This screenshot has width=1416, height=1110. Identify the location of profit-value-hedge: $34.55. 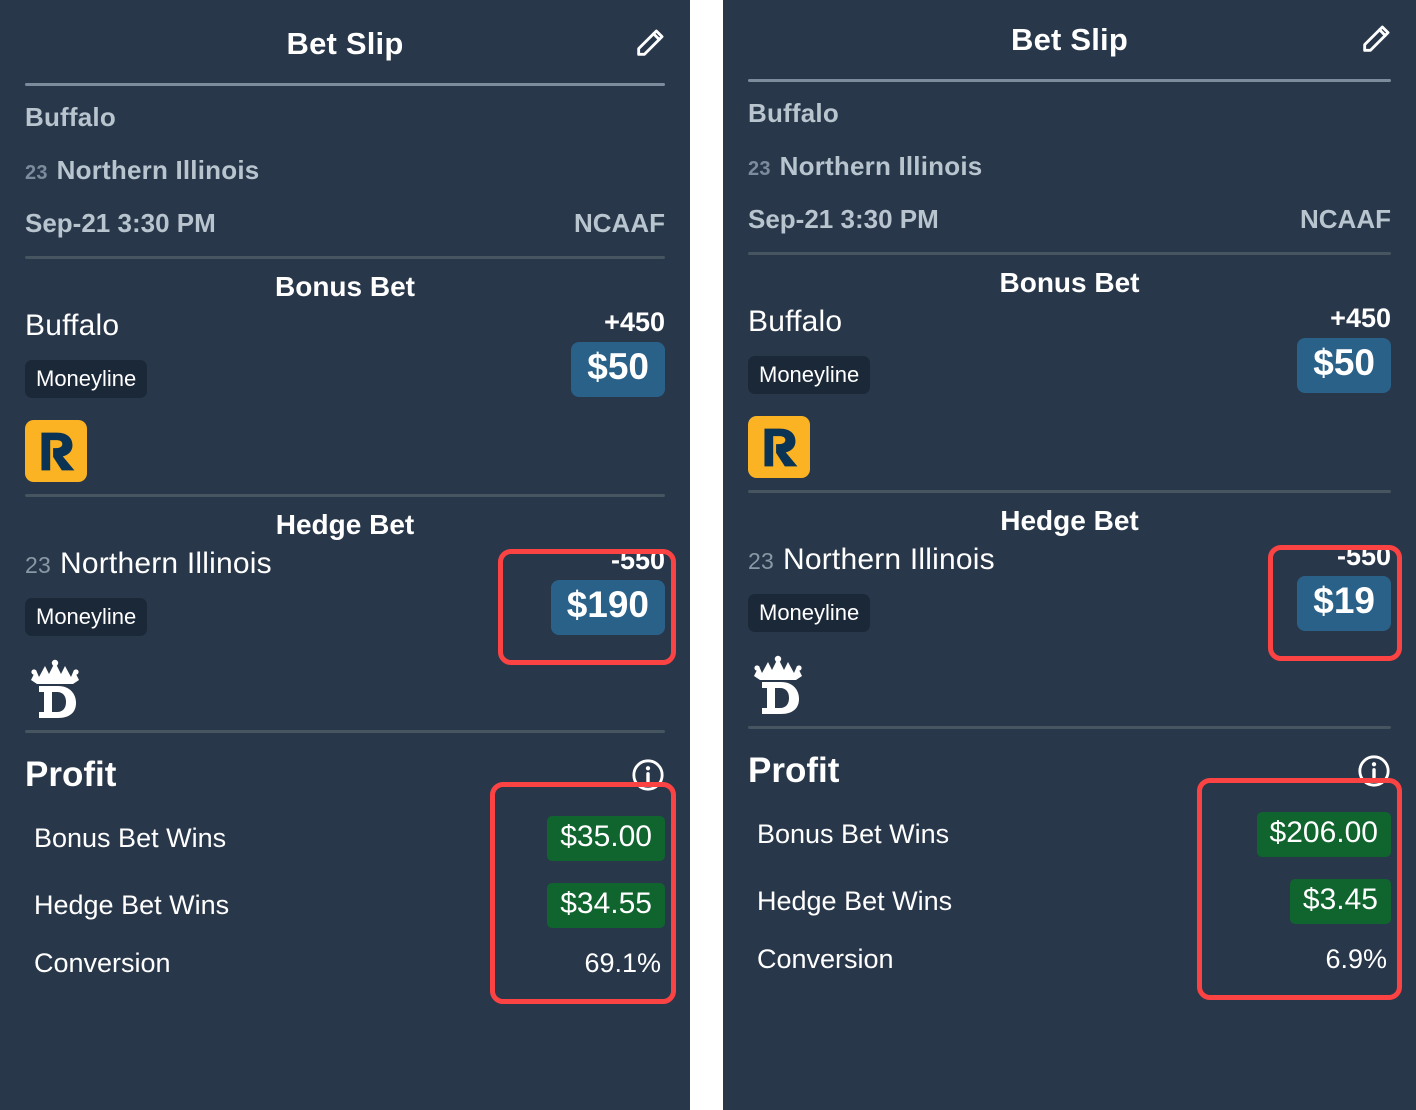
(606, 905).